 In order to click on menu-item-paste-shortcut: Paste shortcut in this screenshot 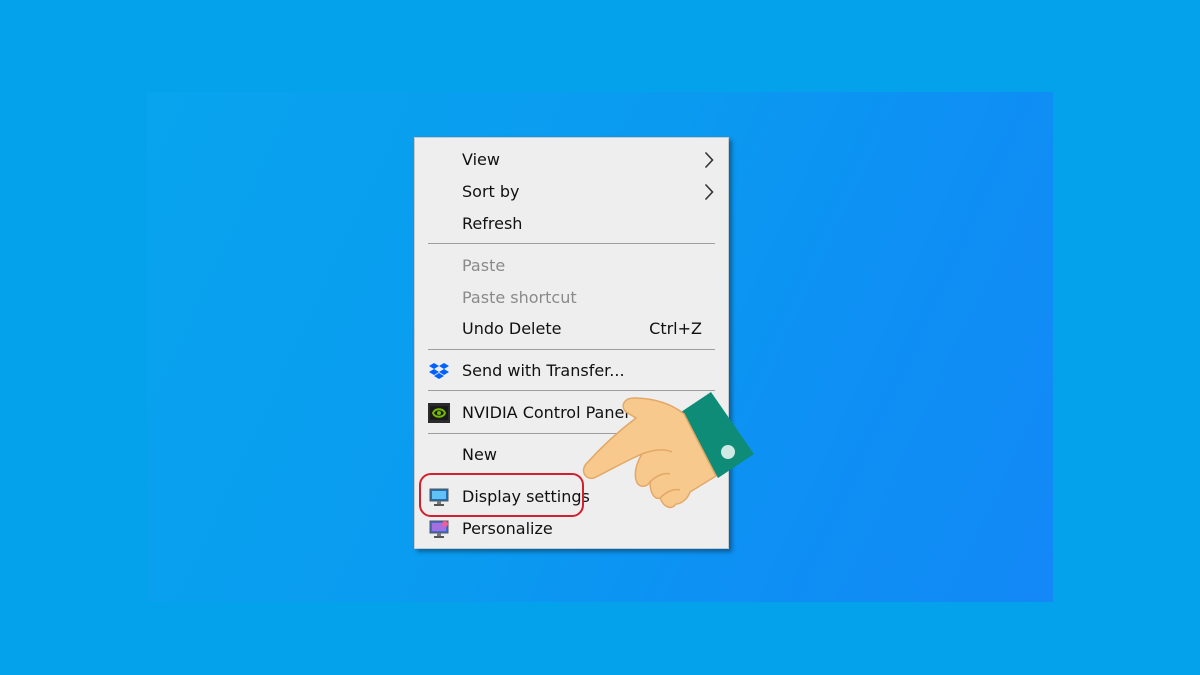, I will do `click(571, 298)`.